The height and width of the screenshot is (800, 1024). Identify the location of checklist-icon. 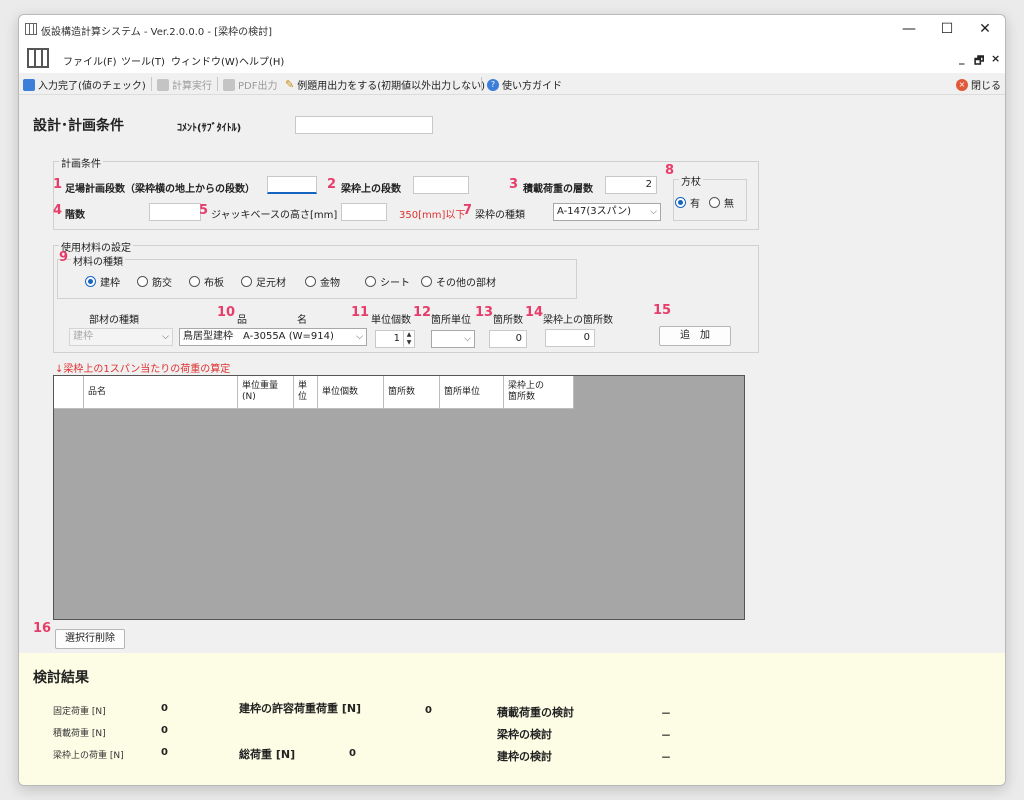
(29, 84).